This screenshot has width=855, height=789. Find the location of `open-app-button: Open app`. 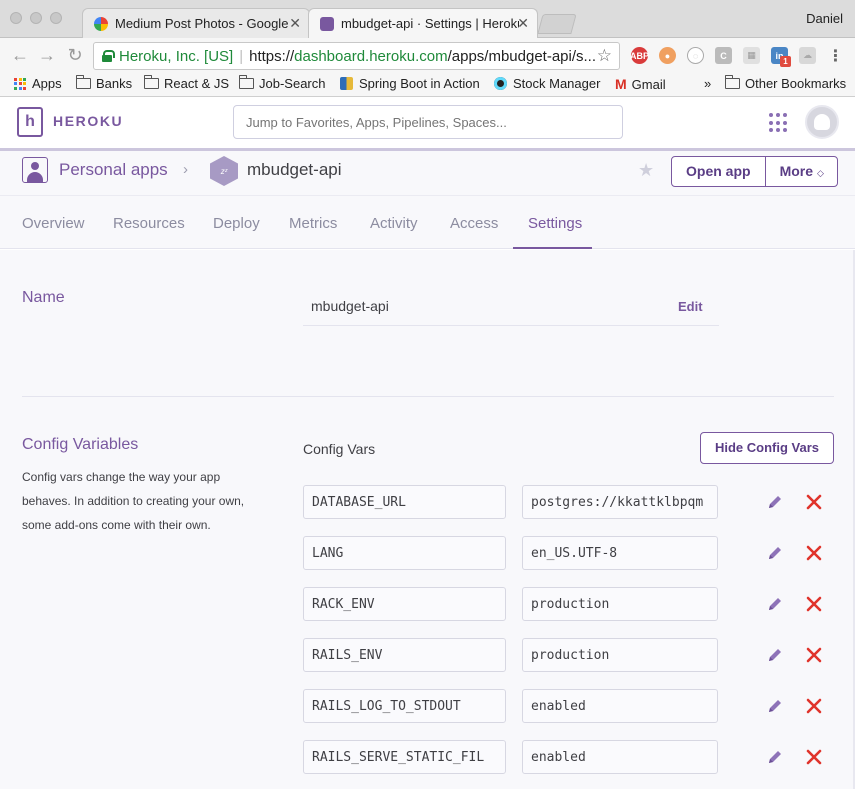

open-app-button: Open app is located at coordinates (718, 171).